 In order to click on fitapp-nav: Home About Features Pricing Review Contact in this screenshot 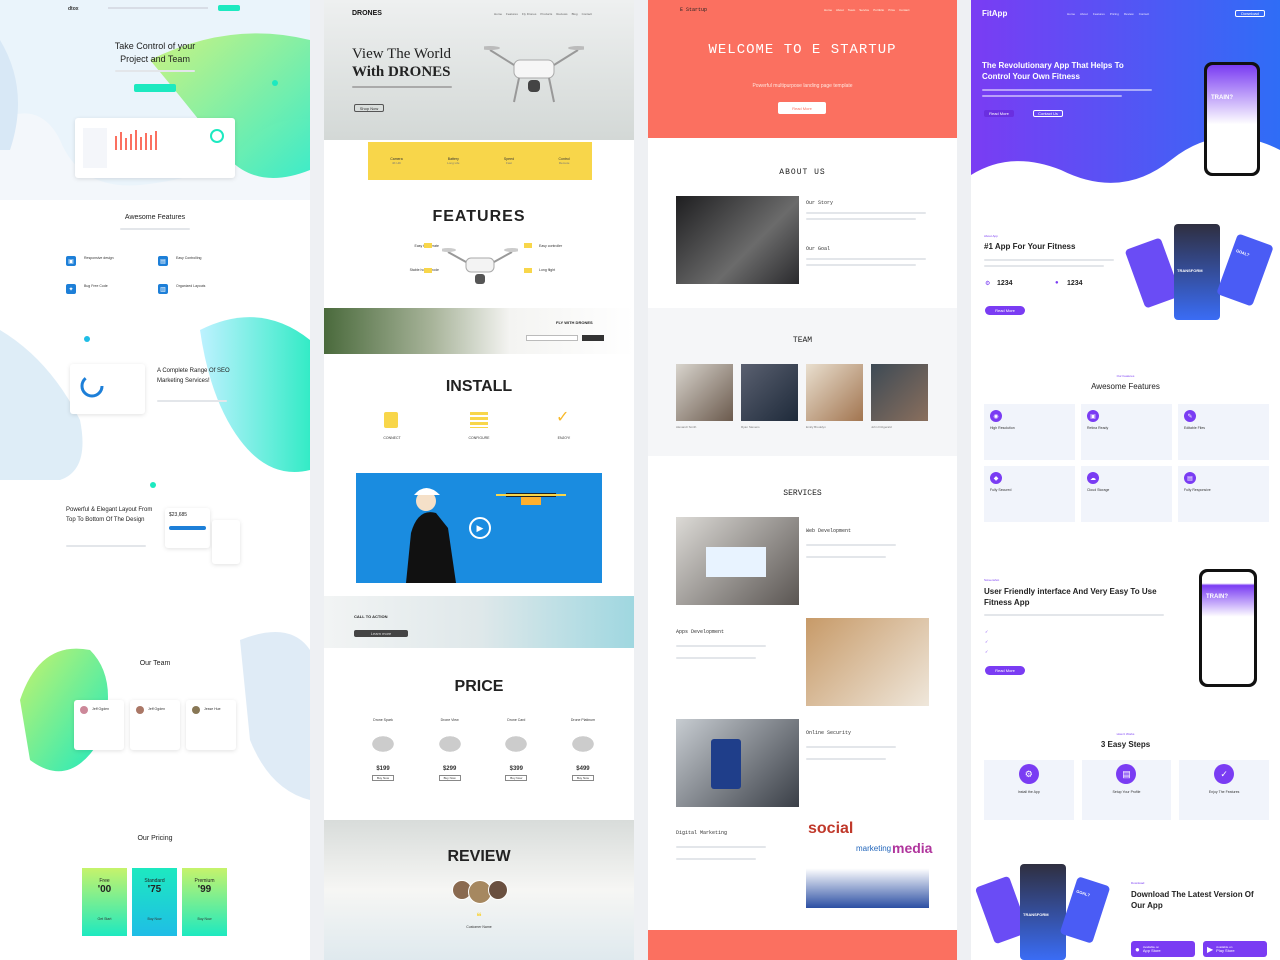, I will do `click(1108, 14)`.